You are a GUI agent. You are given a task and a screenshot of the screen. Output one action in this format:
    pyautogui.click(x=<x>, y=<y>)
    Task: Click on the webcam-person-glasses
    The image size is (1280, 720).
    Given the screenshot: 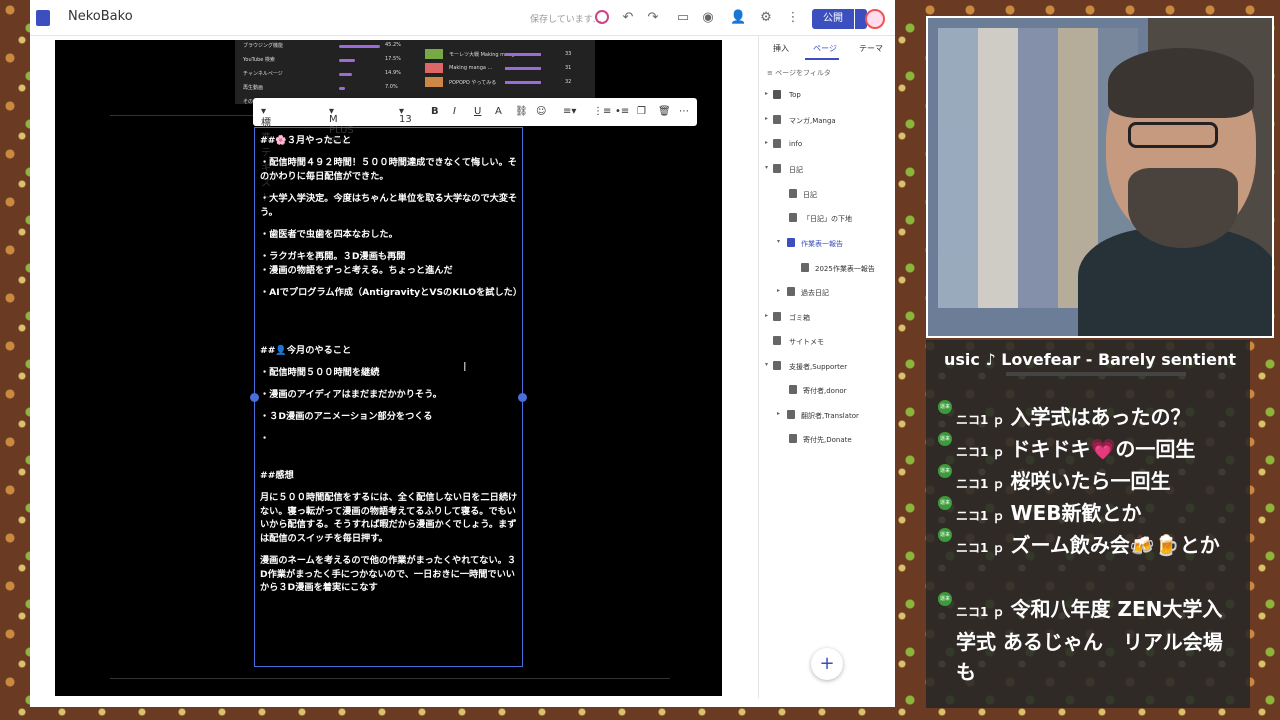 What is the action you would take?
    pyautogui.click(x=1173, y=135)
    